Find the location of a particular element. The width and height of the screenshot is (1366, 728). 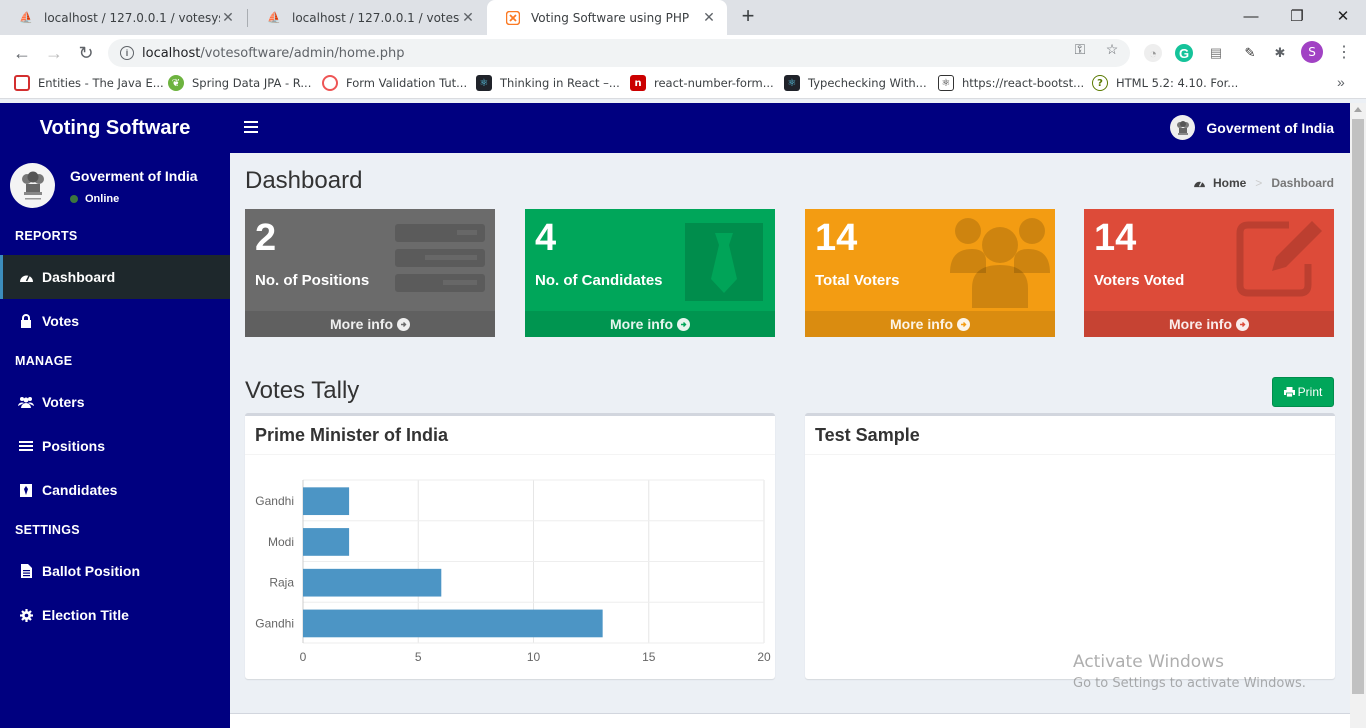

stat-label: Total Voters is located at coordinates (857, 280).